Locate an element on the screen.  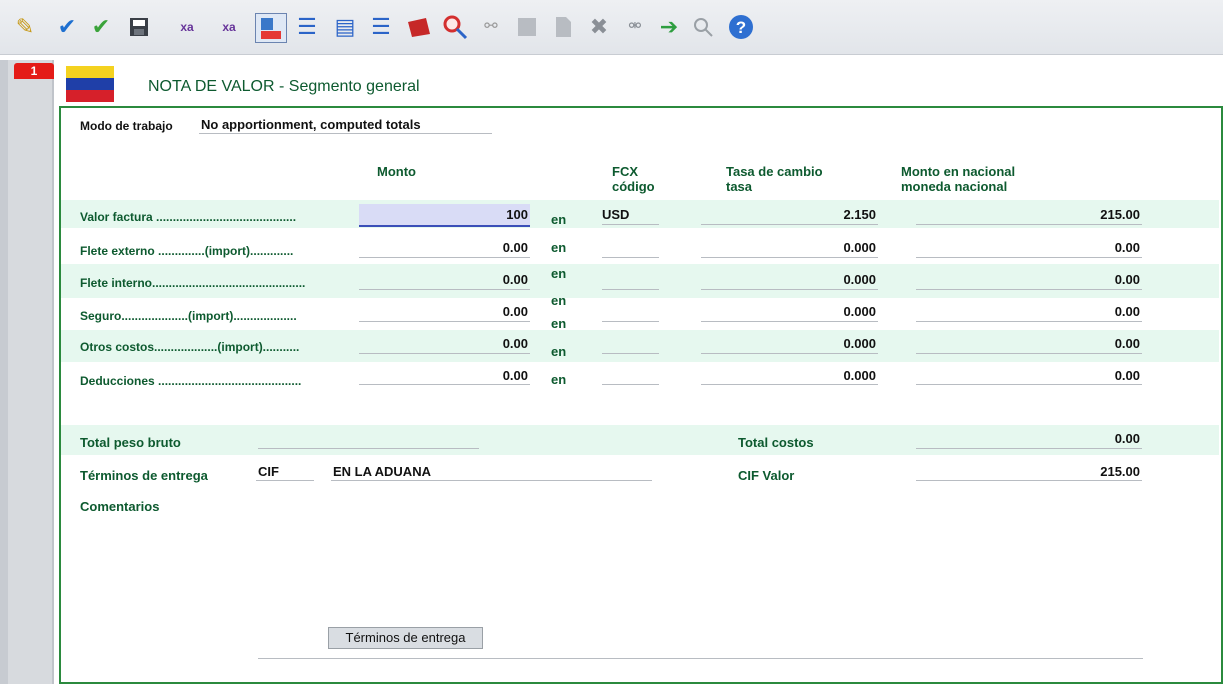
forward-arrow-icon: ➔ is located at coordinates (669, 27).